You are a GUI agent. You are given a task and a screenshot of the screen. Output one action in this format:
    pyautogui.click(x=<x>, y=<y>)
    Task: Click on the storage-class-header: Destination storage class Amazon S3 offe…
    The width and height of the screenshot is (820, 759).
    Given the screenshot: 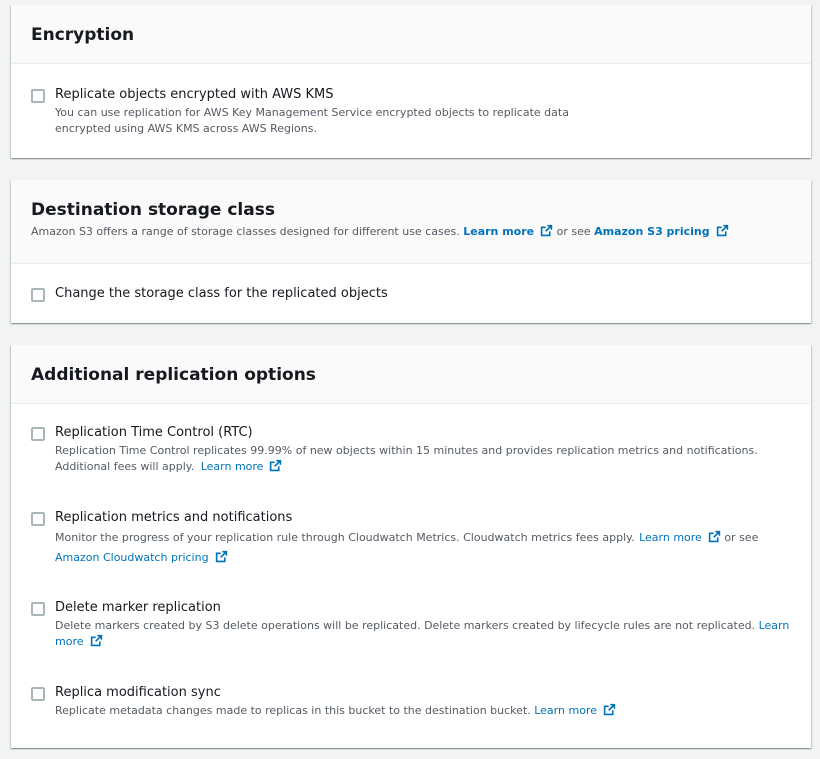 What is the action you would take?
    pyautogui.click(x=411, y=222)
    